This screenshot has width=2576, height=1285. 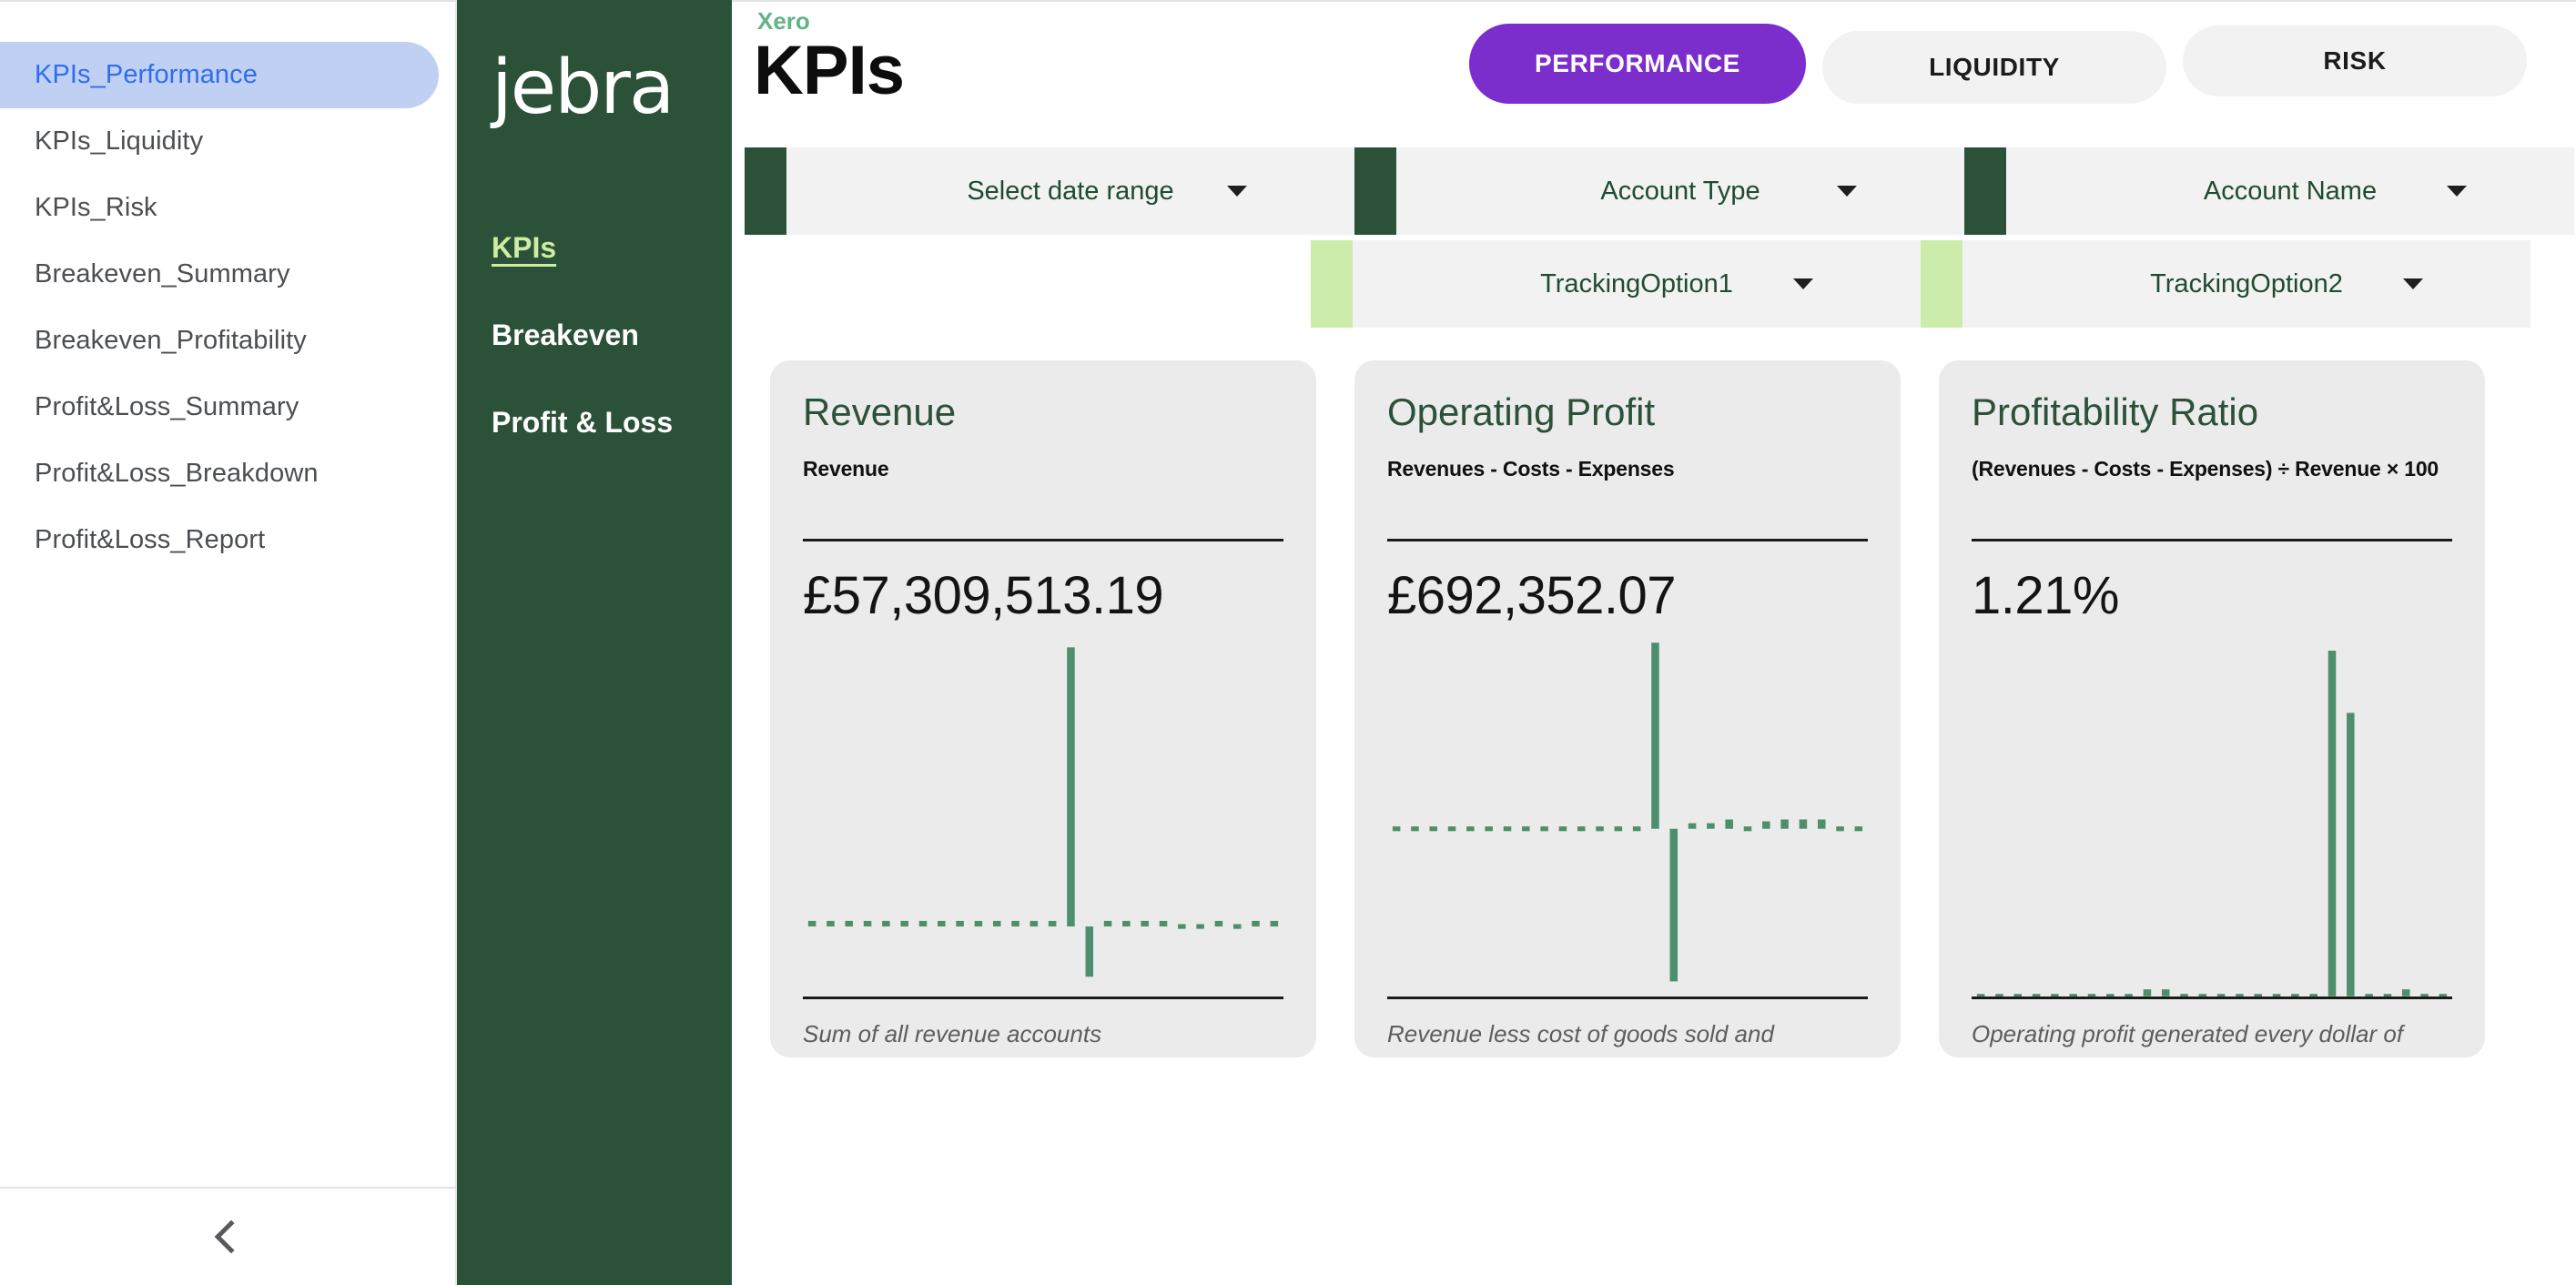 What do you see at coordinates (1531, 469) in the screenshot?
I see `kpi-card-formula: Revenues - Costs - Expenses` at bounding box center [1531, 469].